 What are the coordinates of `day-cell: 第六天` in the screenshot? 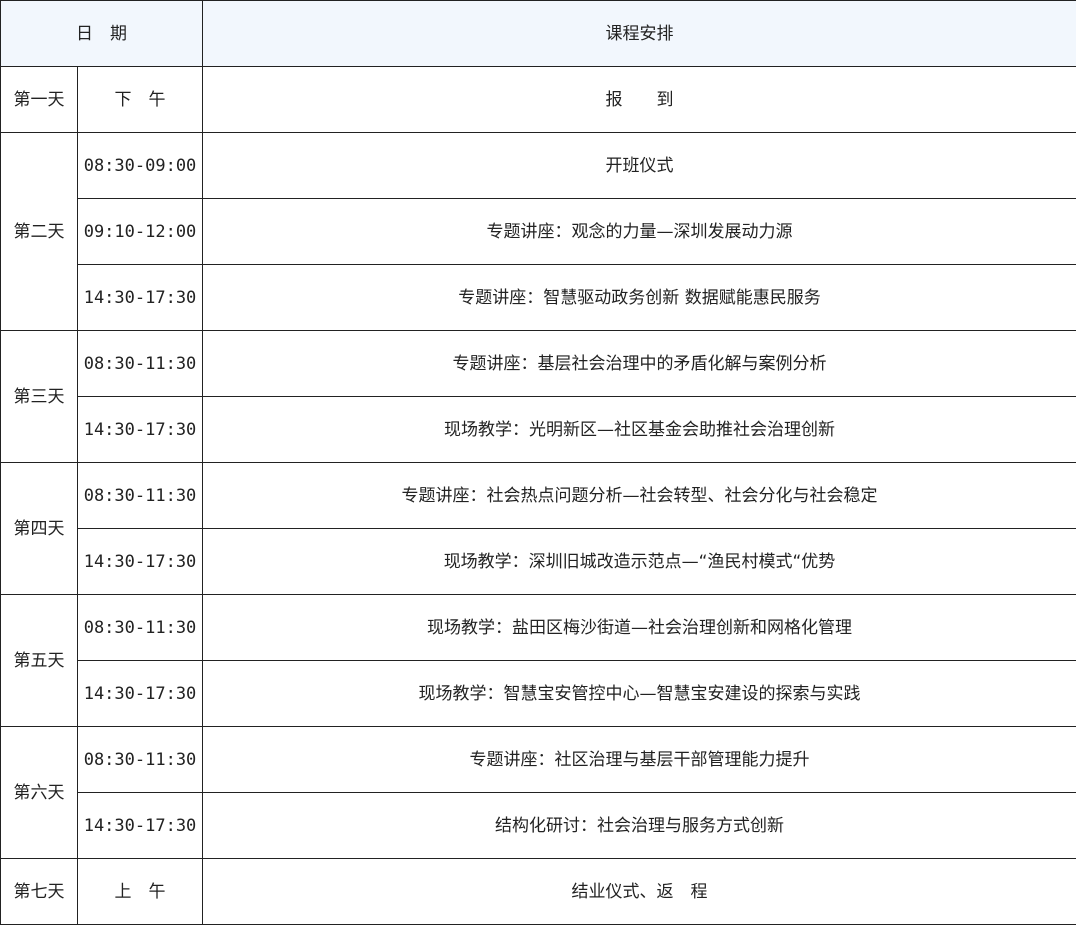 It's located at (39, 792).